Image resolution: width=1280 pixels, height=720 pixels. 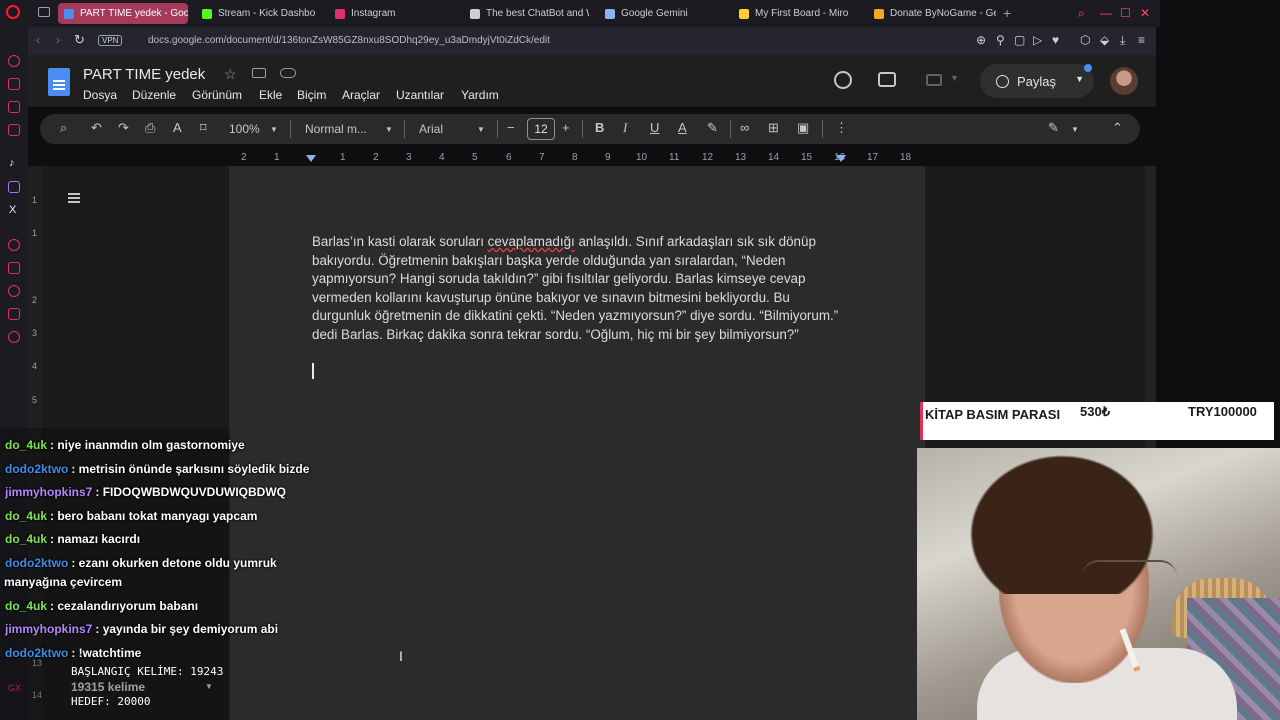 I want to click on search-icon: ⌕, so click(x=63, y=128).